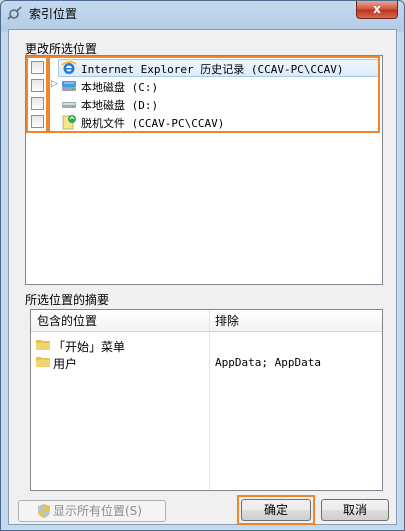 The width and height of the screenshot is (405, 531). Describe the element at coordinates (268, 362) in the screenshot. I see `excluded-location: AppData; AppData` at that location.